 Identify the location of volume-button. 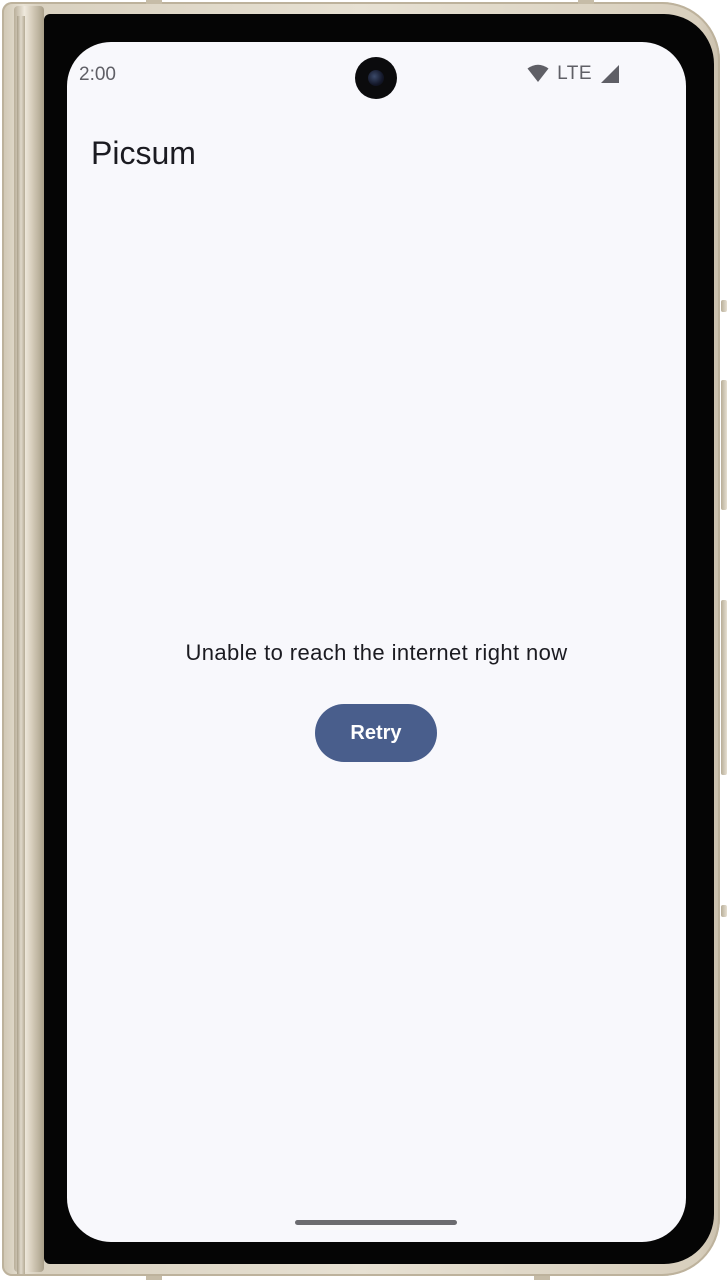
(724, 445).